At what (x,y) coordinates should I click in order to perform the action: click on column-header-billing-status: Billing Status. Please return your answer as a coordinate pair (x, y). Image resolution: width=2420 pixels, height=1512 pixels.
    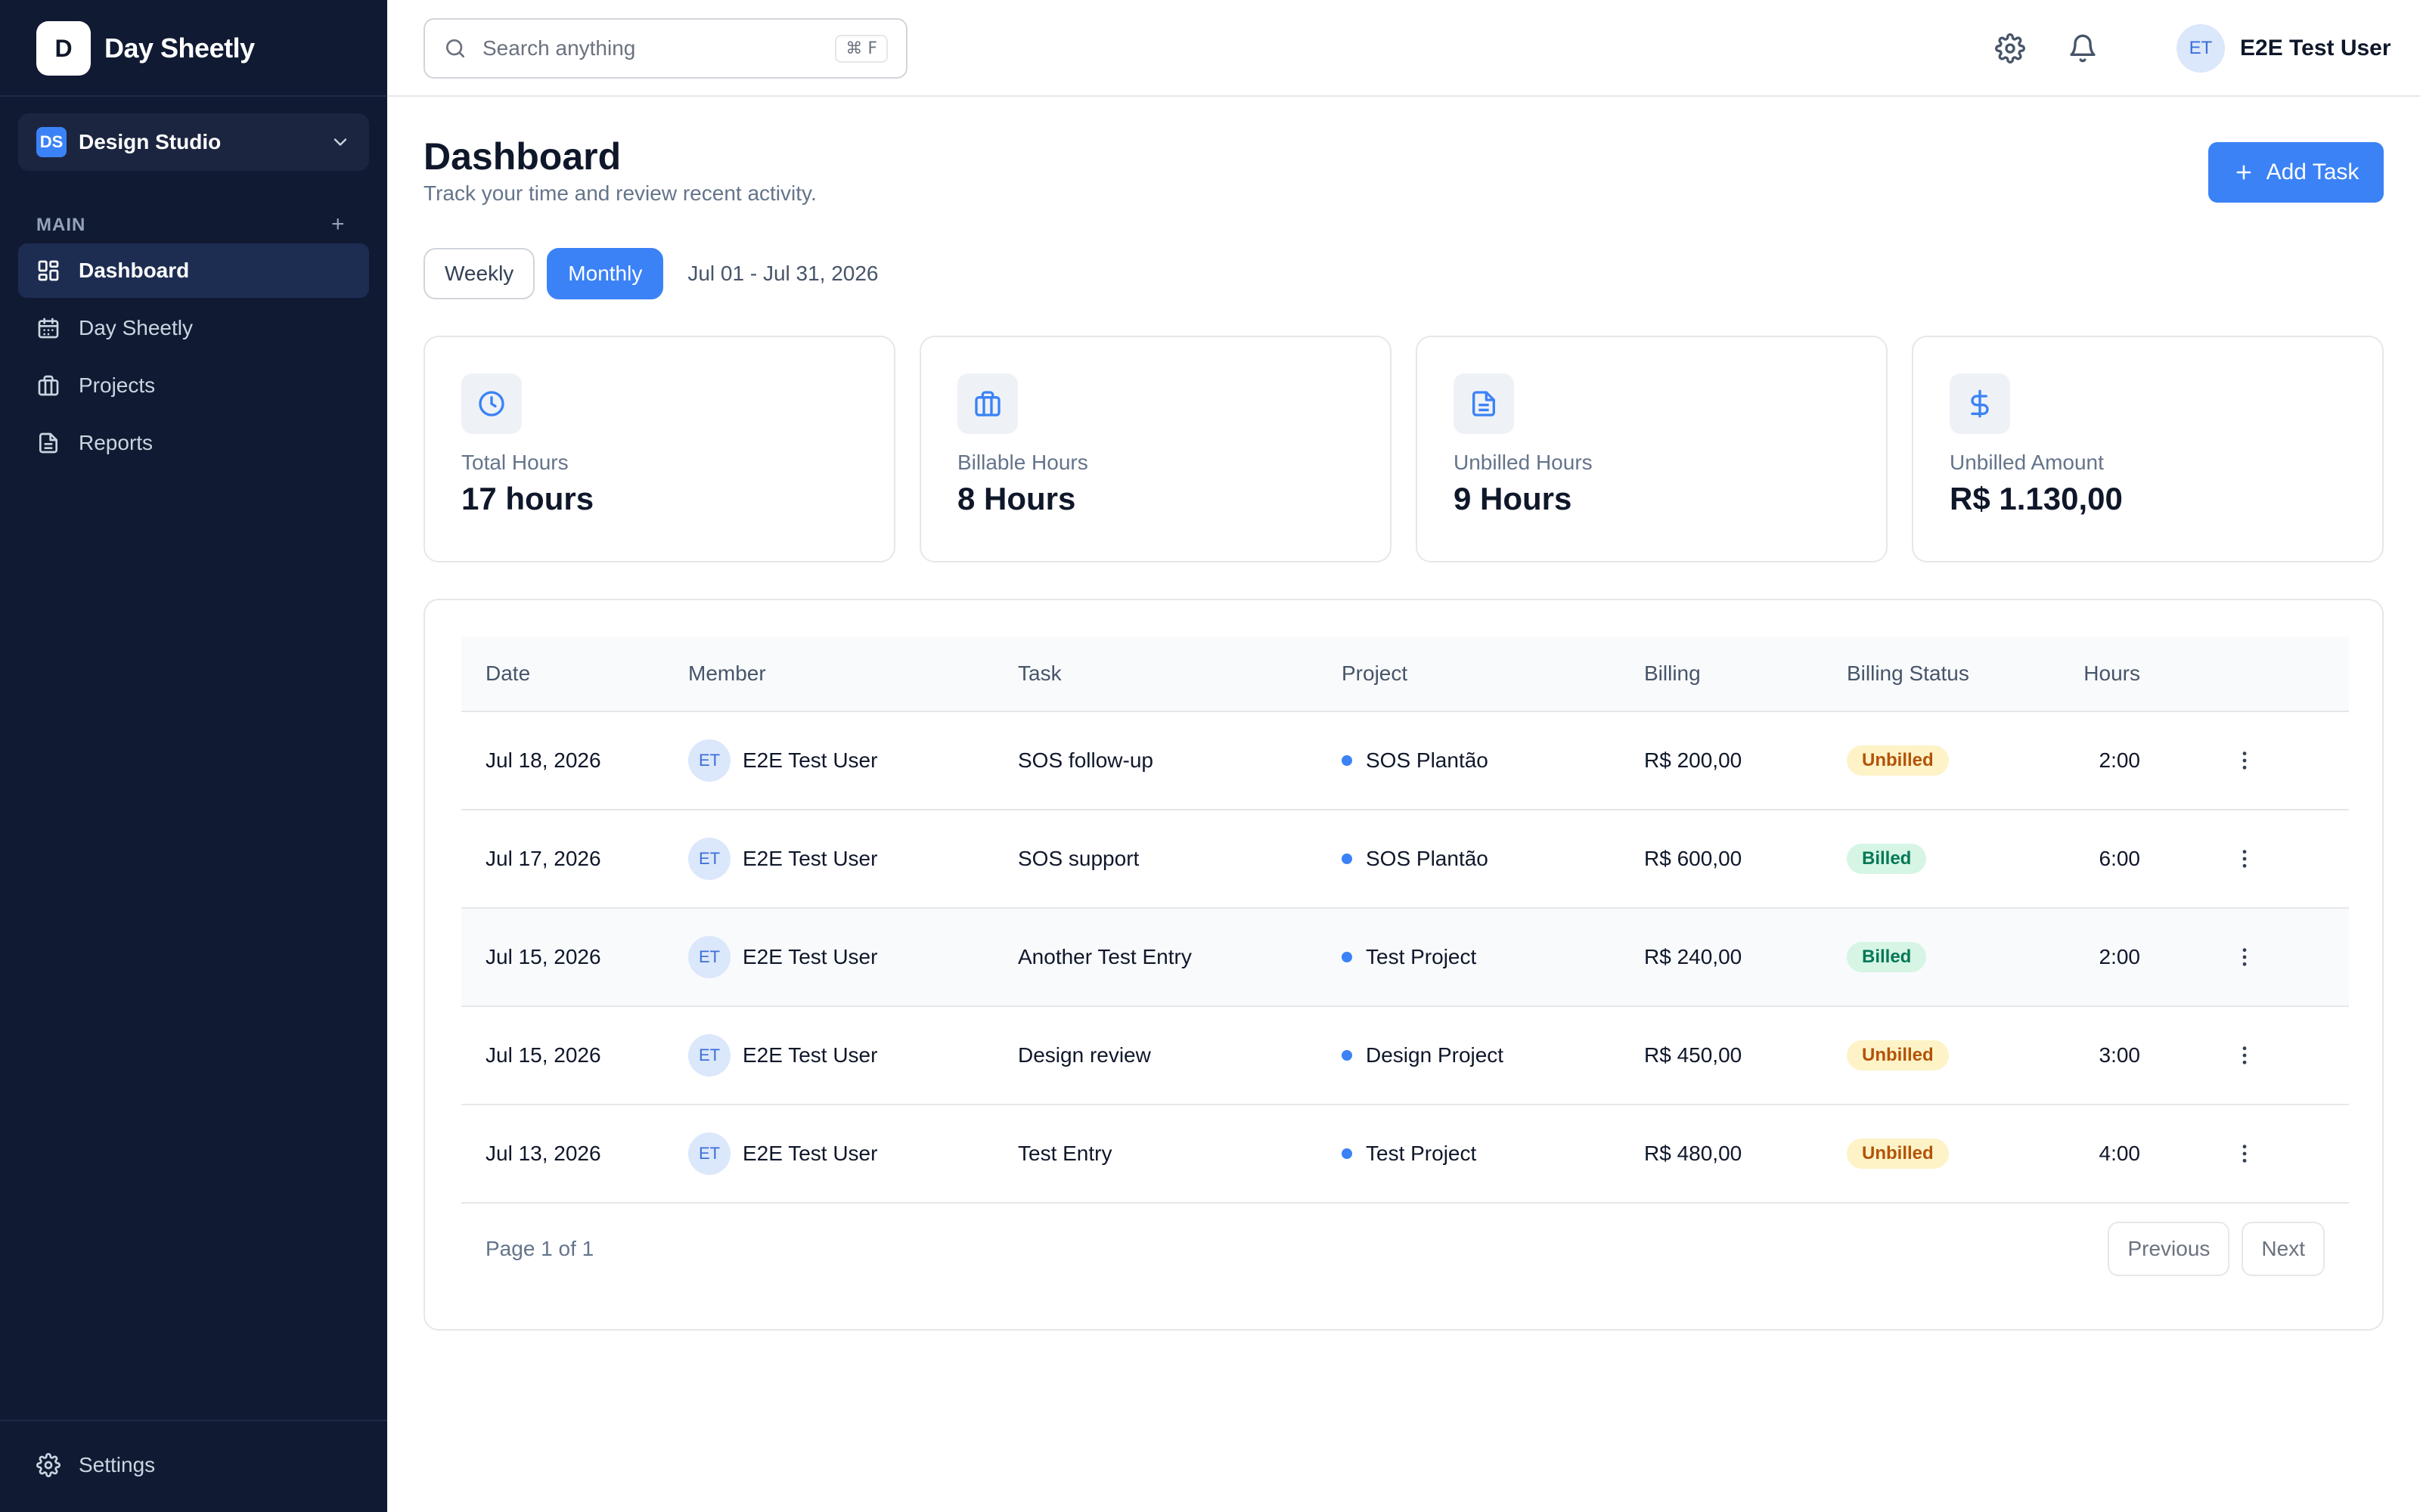
    Looking at the image, I should click on (1908, 673).